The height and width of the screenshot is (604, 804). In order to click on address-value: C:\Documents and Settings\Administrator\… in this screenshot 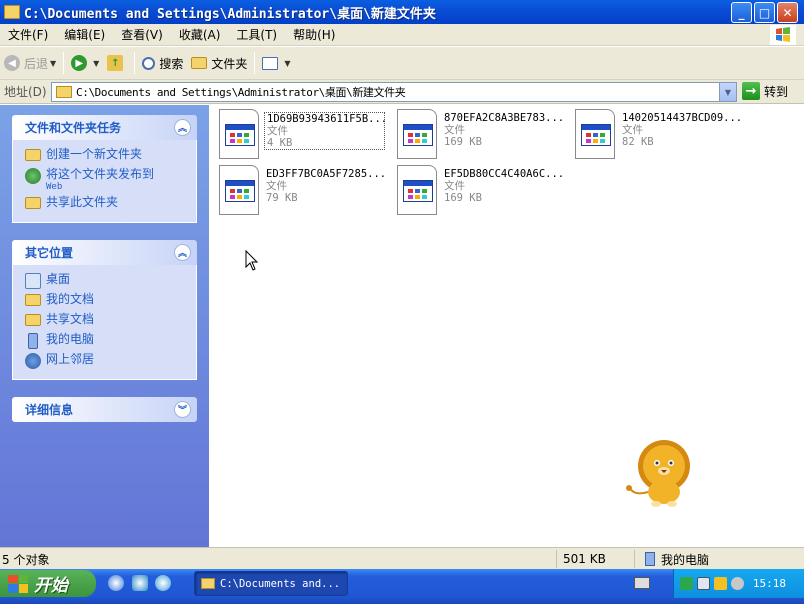, I will do `click(241, 92)`.